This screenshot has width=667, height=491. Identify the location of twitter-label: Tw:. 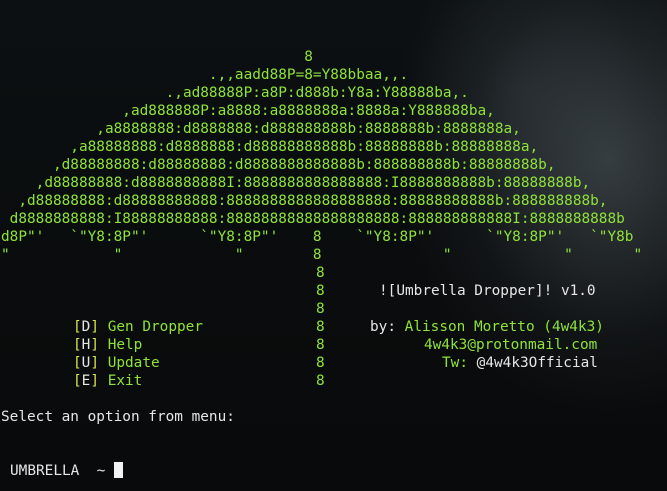
(455, 363).